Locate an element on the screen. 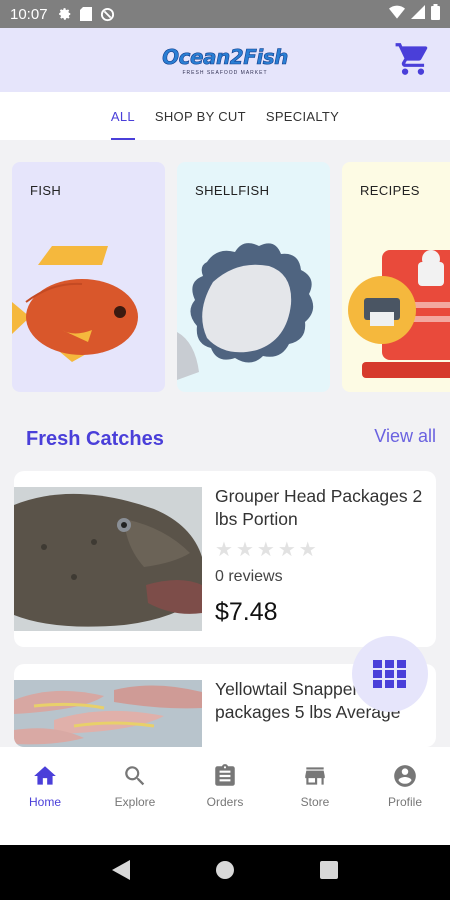 Image resolution: width=450 pixels, height=900 pixels. nav-label: Explore is located at coordinates (135, 802).